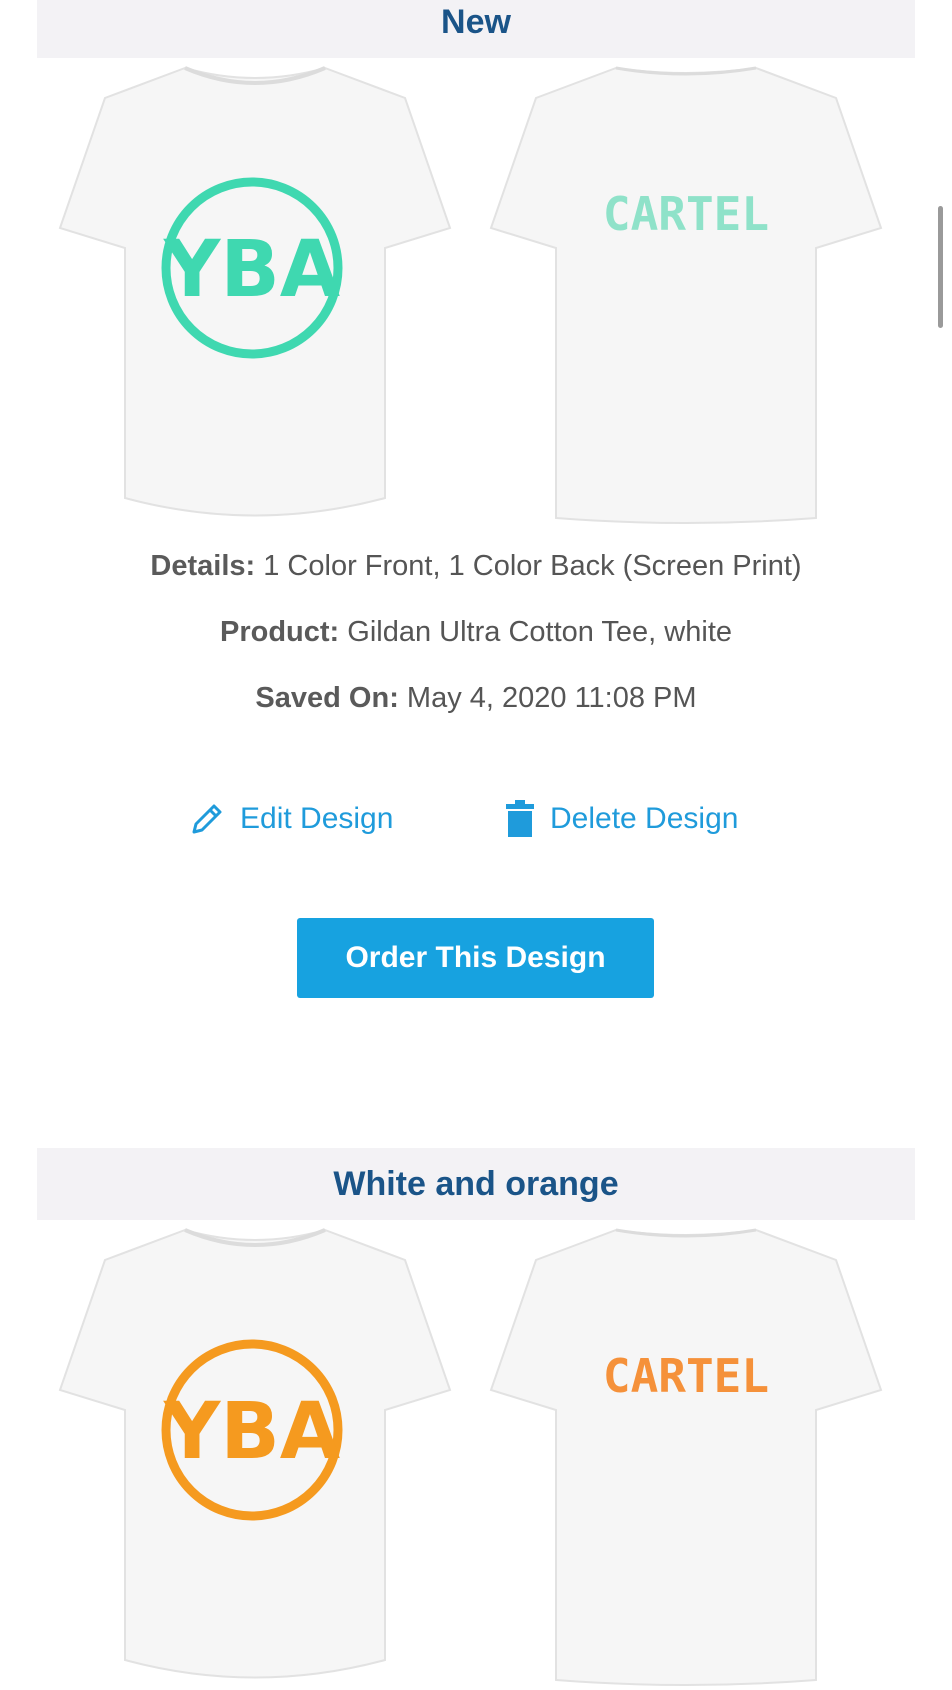  I want to click on details-label: Details:, so click(203, 566).